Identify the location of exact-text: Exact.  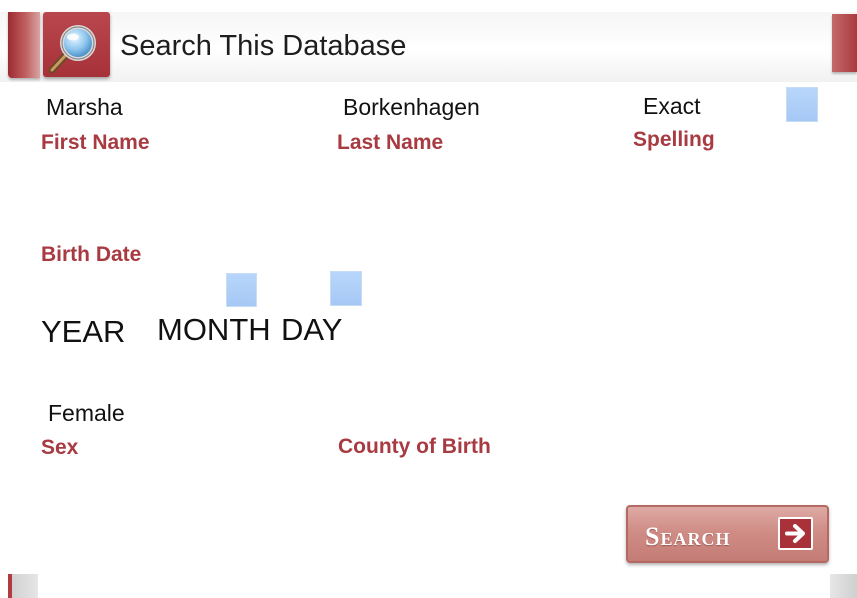
(672, 106).